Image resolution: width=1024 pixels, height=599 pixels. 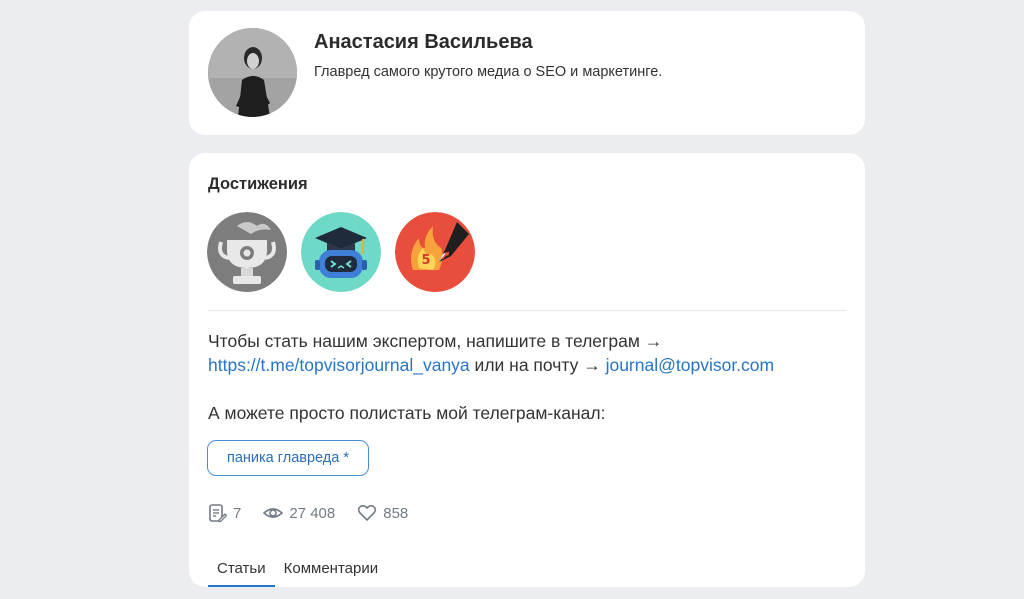 What do you see at coordinates (258, 184) in the screenshot?
I see `achievements-title: Достижения` at bounding box center [258, 184].